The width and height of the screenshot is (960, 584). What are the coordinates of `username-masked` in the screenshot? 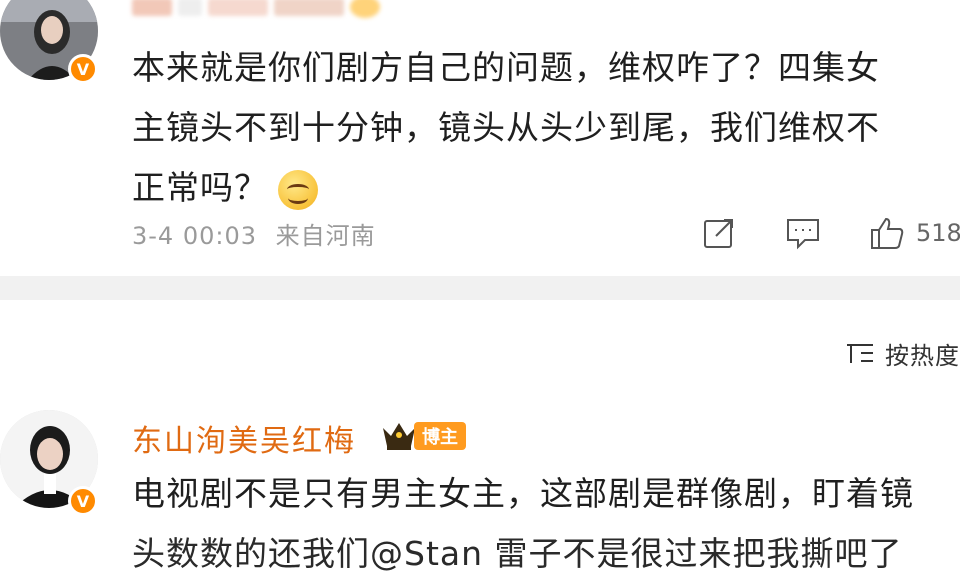 It's located at (257, 10).